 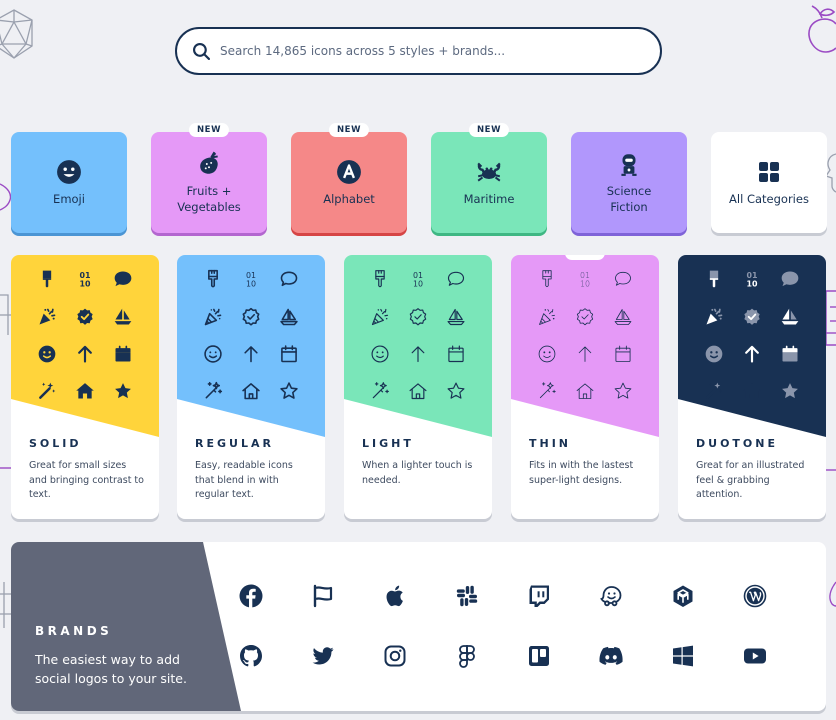 I want to click on search-bar, so click(x=418, y=51).